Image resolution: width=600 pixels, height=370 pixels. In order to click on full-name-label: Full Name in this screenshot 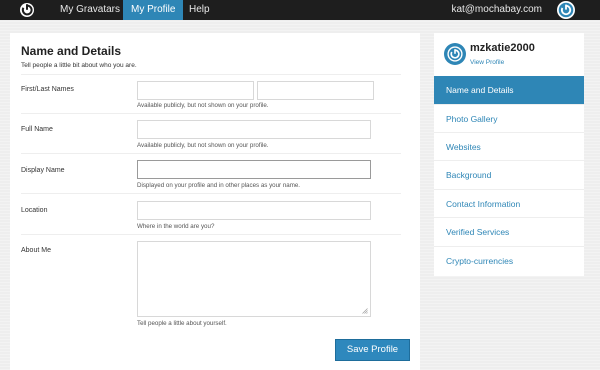, I will do `click(37, 129)`.